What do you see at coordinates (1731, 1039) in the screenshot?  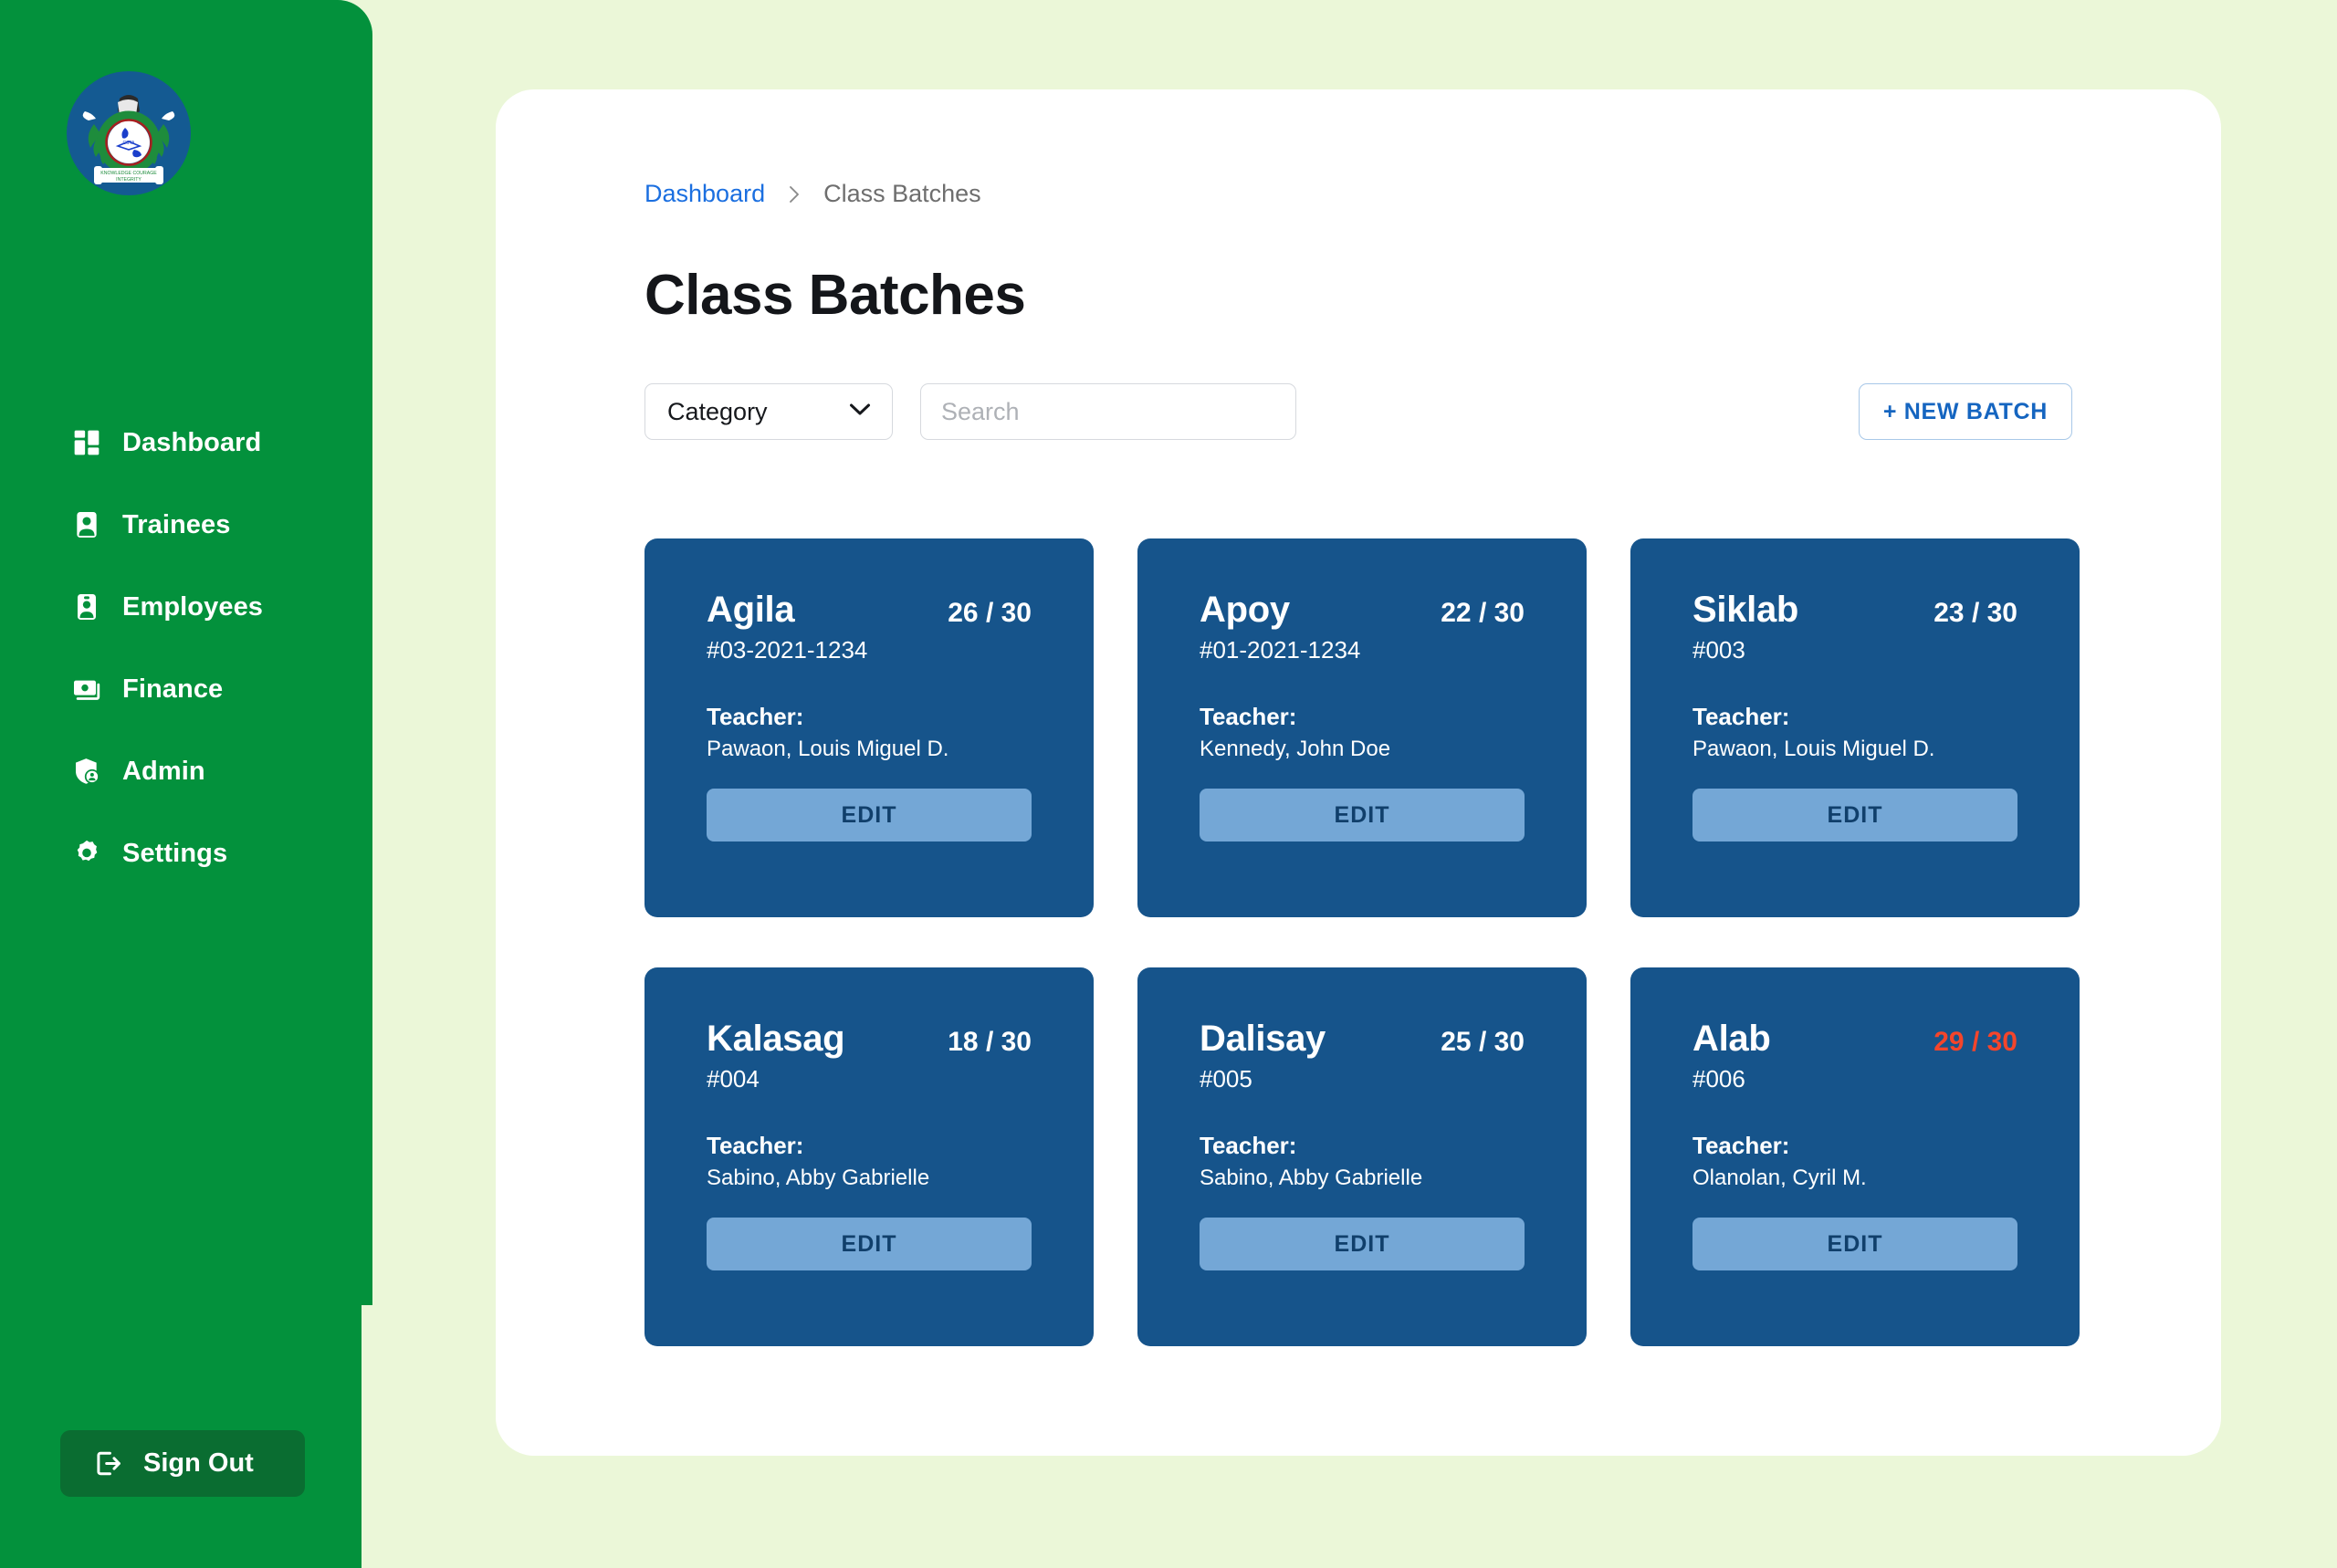 I see `batch-name: Alab` at bounding box center [1731, 1039].